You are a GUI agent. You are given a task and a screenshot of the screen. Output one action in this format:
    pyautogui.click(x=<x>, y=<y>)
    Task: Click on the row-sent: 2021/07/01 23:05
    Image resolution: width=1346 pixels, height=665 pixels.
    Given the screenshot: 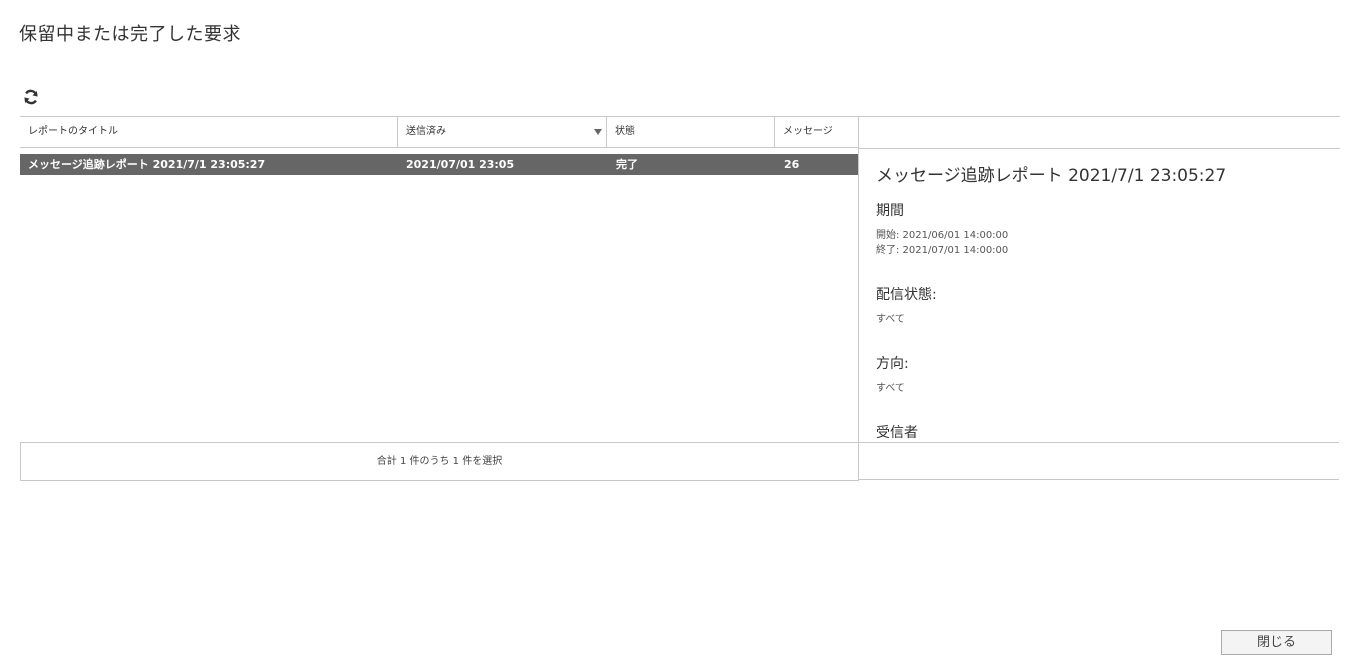 What is the action you would take?
    pyautogui.click(x=460, y=164)
    